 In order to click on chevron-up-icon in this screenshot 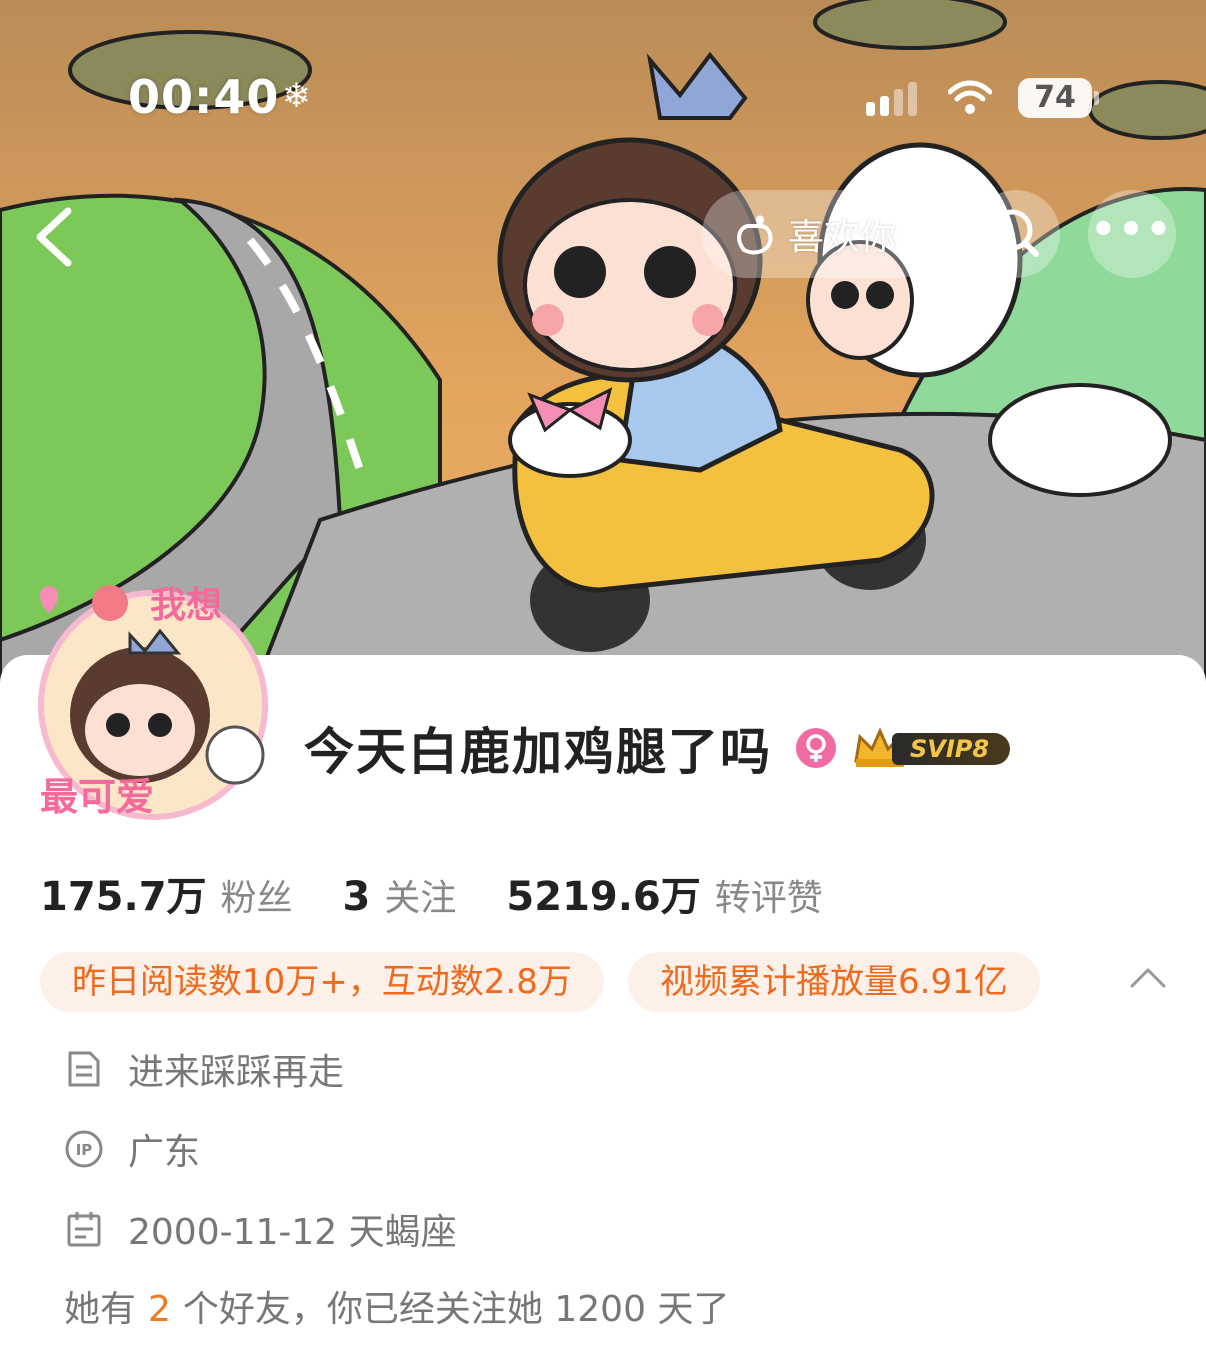, I will do `click(1148, 978)`.